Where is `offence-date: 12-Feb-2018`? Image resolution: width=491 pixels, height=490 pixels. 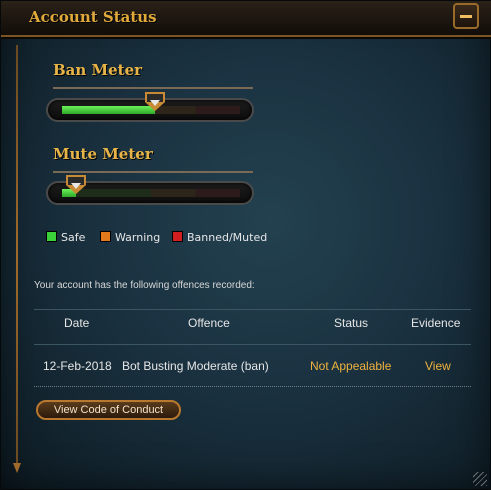
offence-date: 12-Feb-2018 is located at coordinates (77, 366).